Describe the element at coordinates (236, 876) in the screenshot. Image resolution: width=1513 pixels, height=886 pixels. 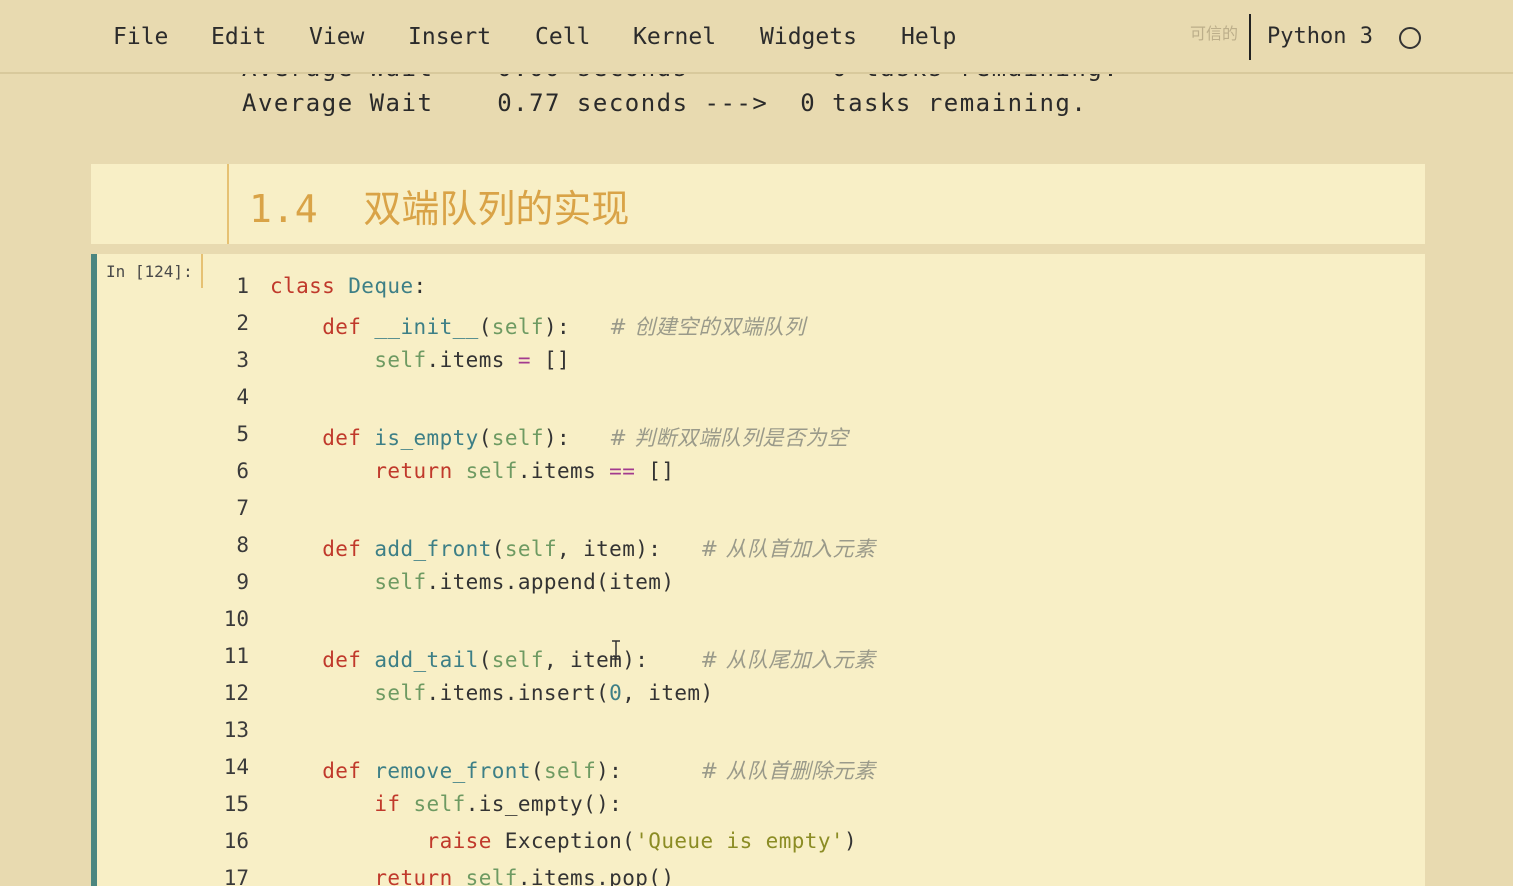
I see `line-number: 17` at that location.